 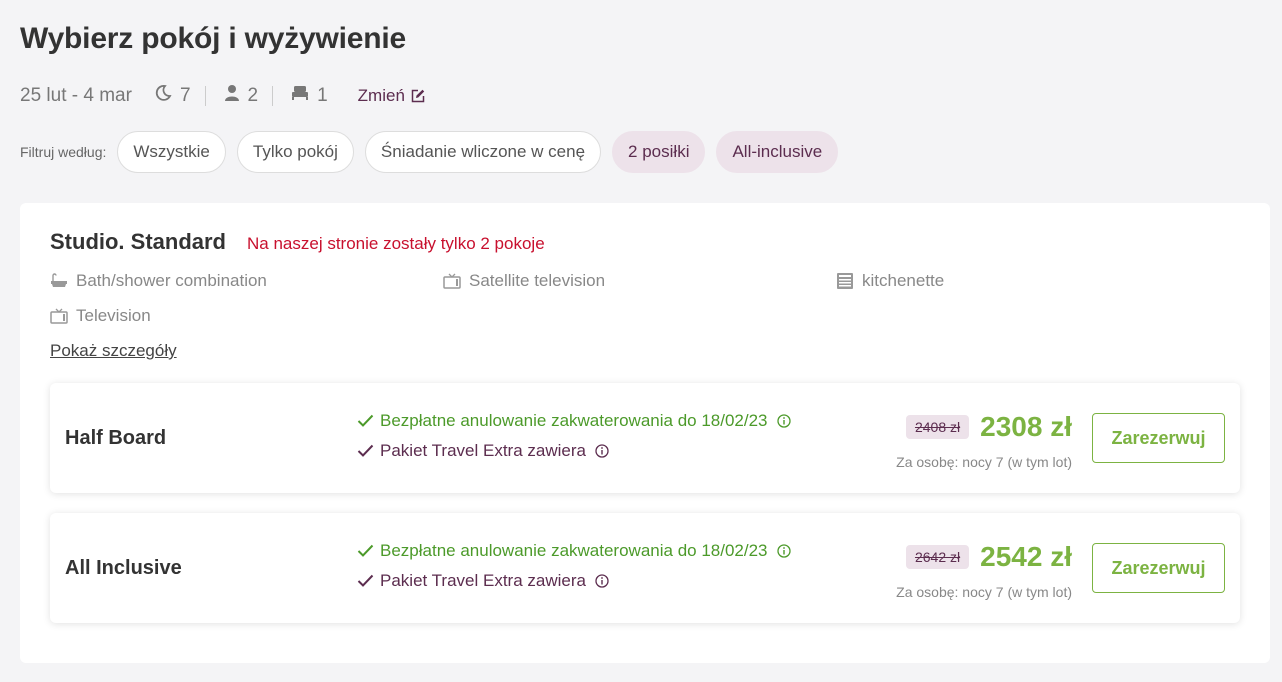 What do you see at coordinates (59, 280) in the screenshot?
I see `bath-icon` at bounding box center [59, 280].